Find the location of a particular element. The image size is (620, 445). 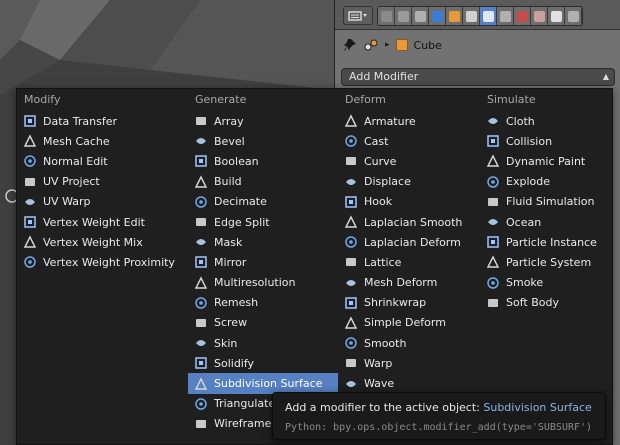

menu-item-label: Displace is located at coordinates (387, 182).